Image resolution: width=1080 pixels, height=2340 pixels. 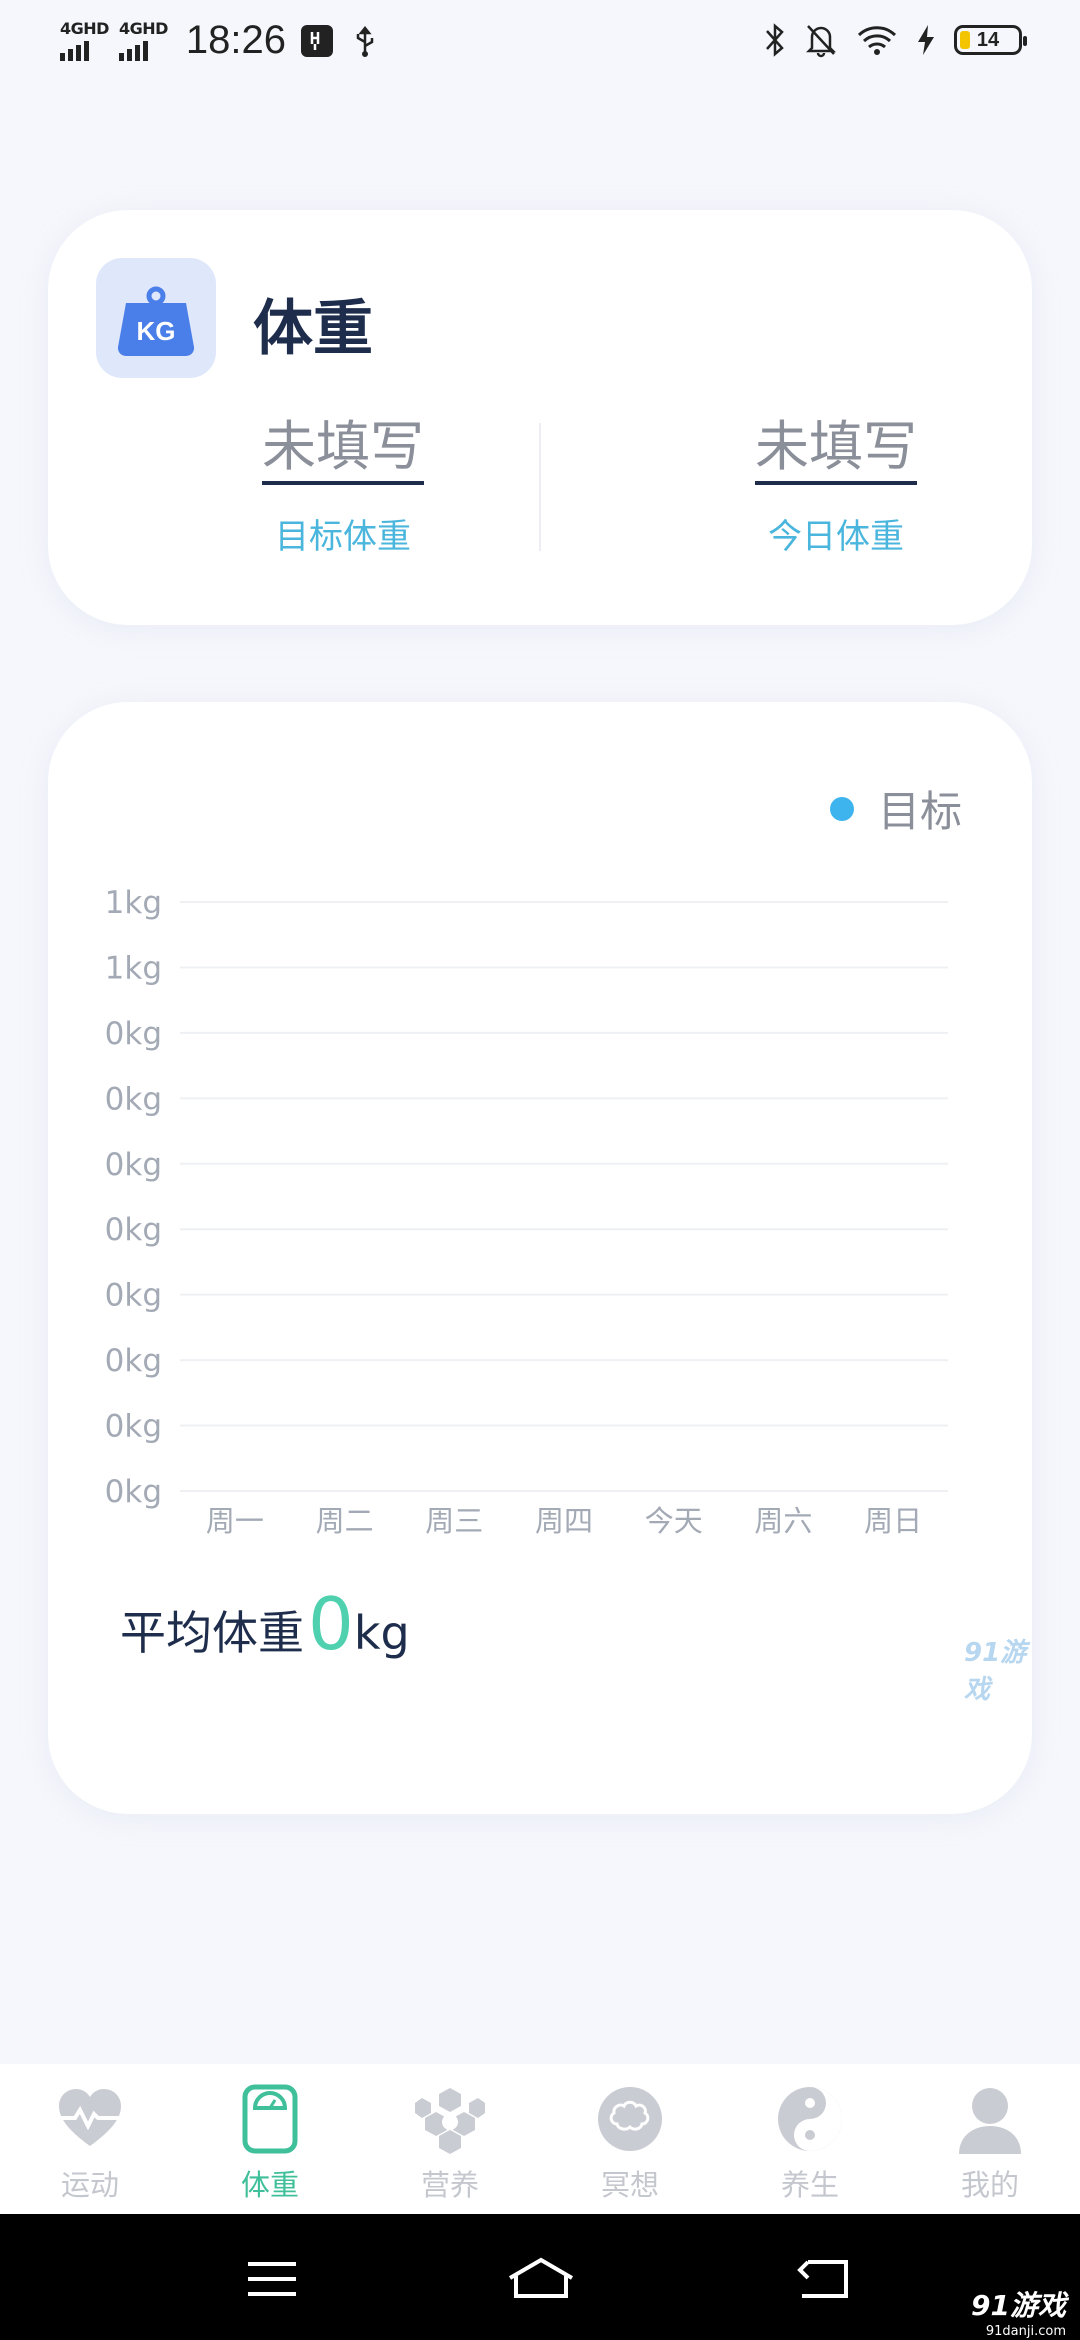 I want to click on bluetooth-icon, so click(x=775, y=40).